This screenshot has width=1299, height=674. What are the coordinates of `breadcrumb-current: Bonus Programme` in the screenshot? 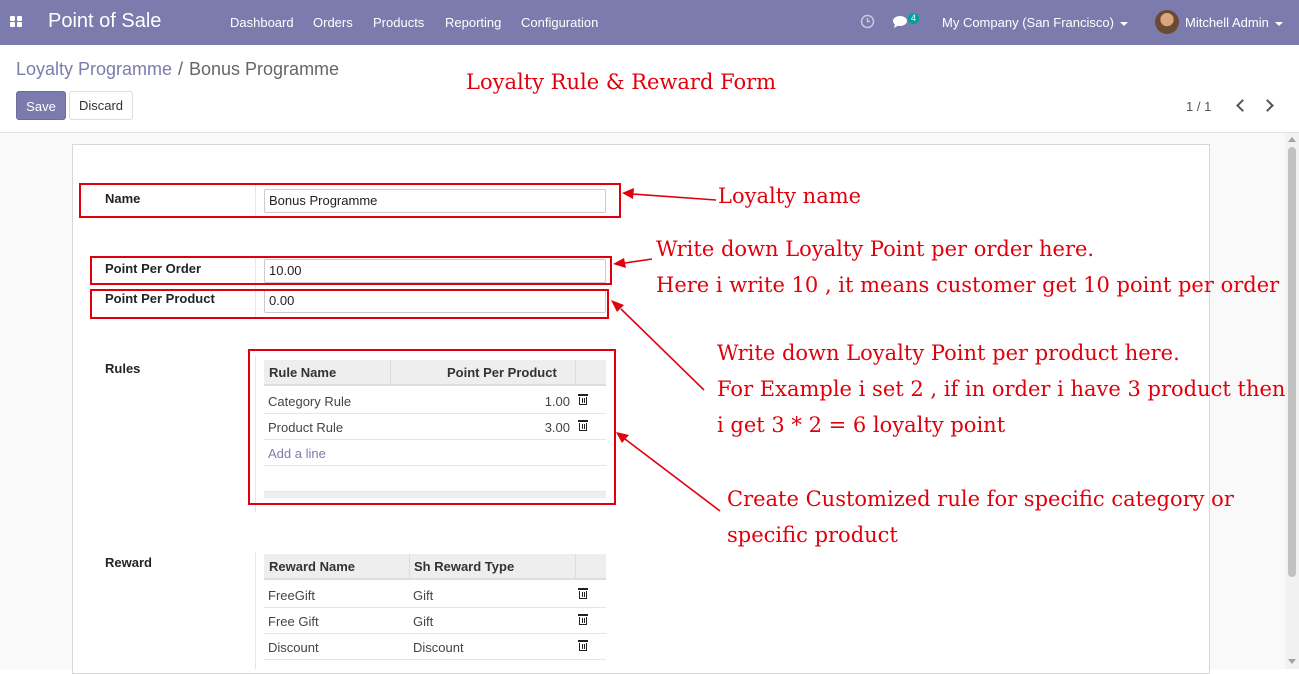 It's located at (264, 69).